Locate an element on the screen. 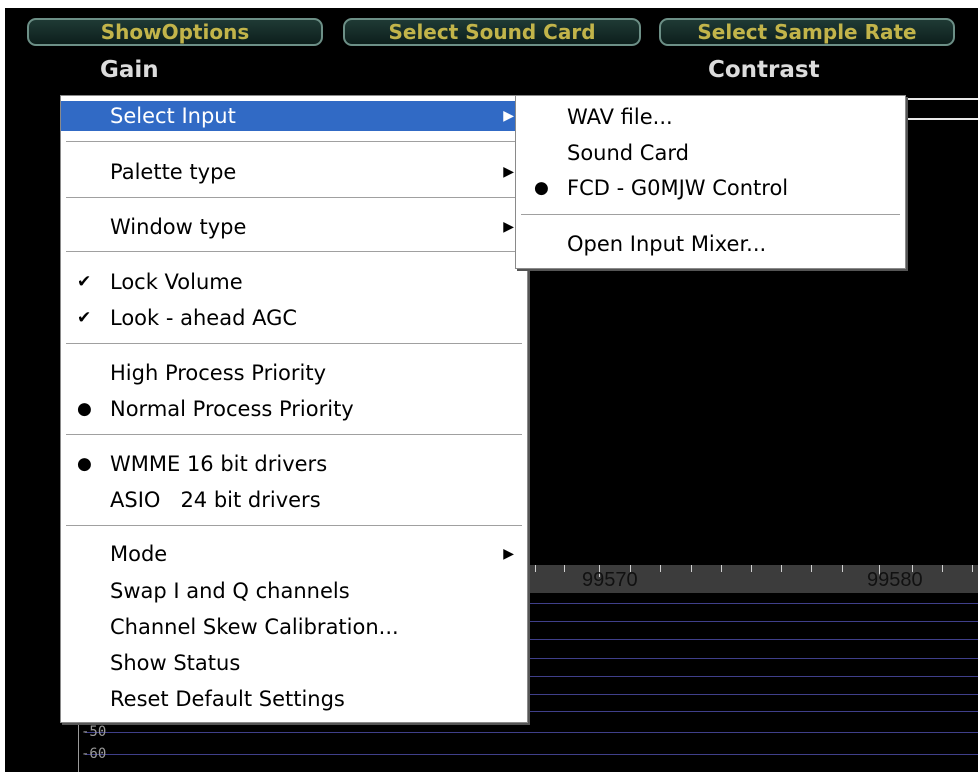 The width and height of the screenshot is (978, 772). select-sound-card-button: Select Sound Card is located at coordinates (492, 32).